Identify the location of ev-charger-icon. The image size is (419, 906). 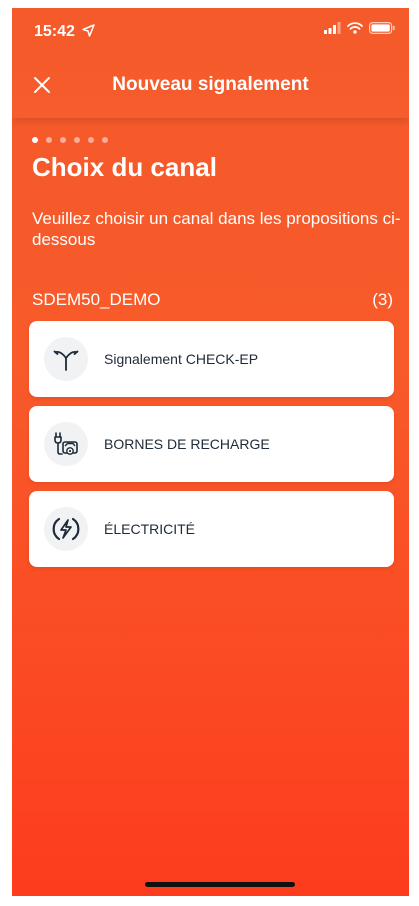
(66, 444).